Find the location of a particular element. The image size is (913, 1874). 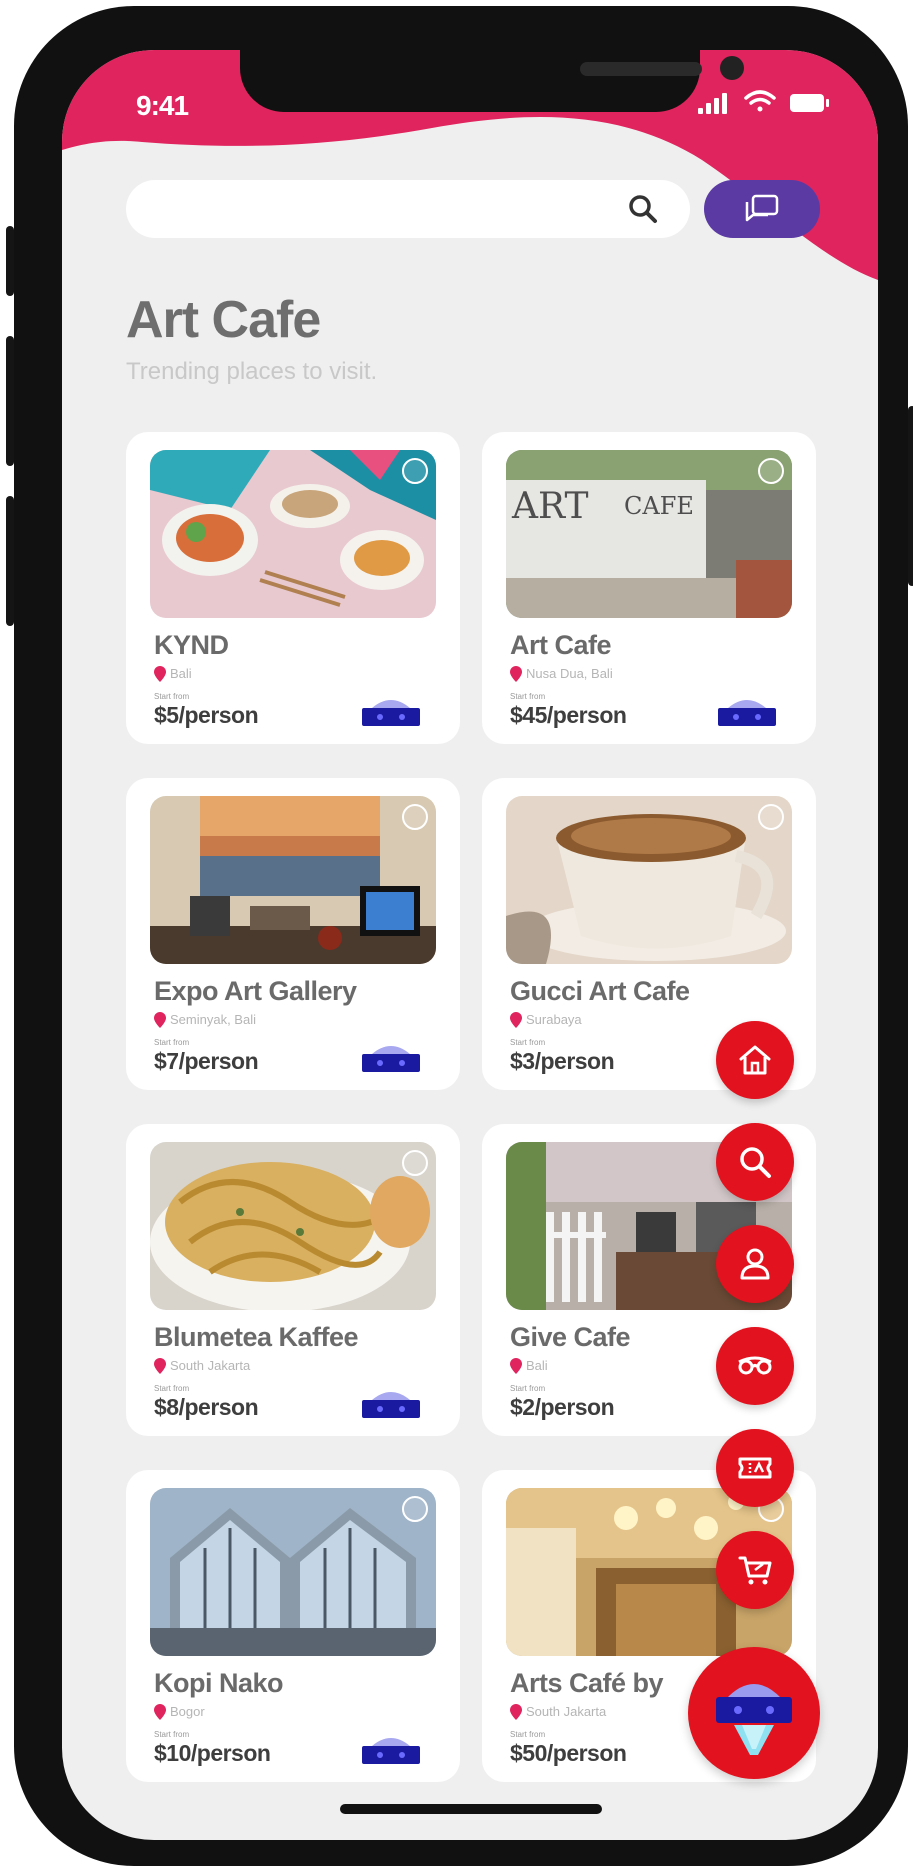

ticket-icon is located at coordinates (755, 1468).